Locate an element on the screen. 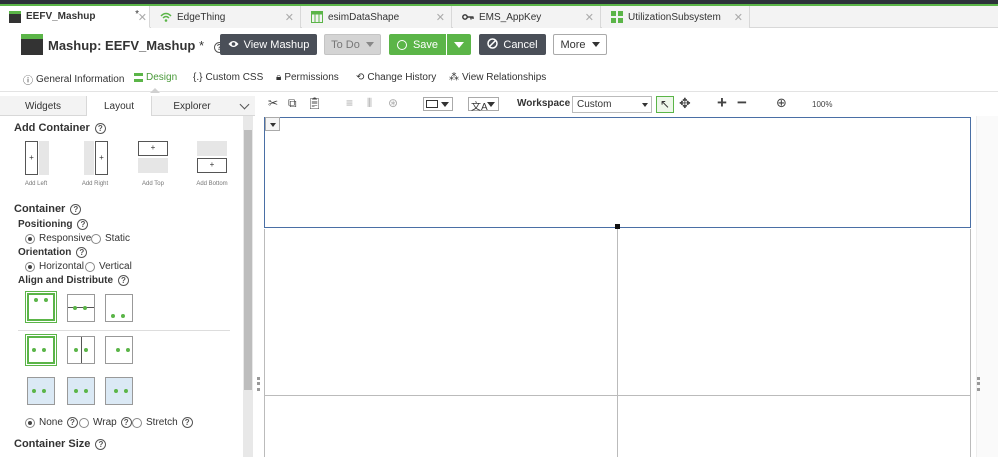 This screenshot has height=457, width=998. responsive-radio: Responsive is located at coordinates (58, 238).